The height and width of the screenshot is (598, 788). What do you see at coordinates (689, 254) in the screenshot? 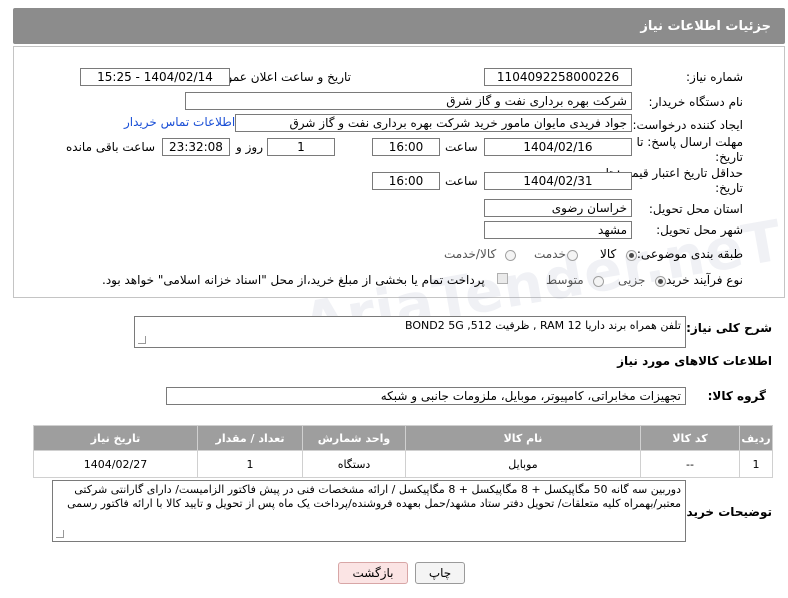
I see `category-label: طبقه بندی موضوعی:` at bounding box center [689, 254].